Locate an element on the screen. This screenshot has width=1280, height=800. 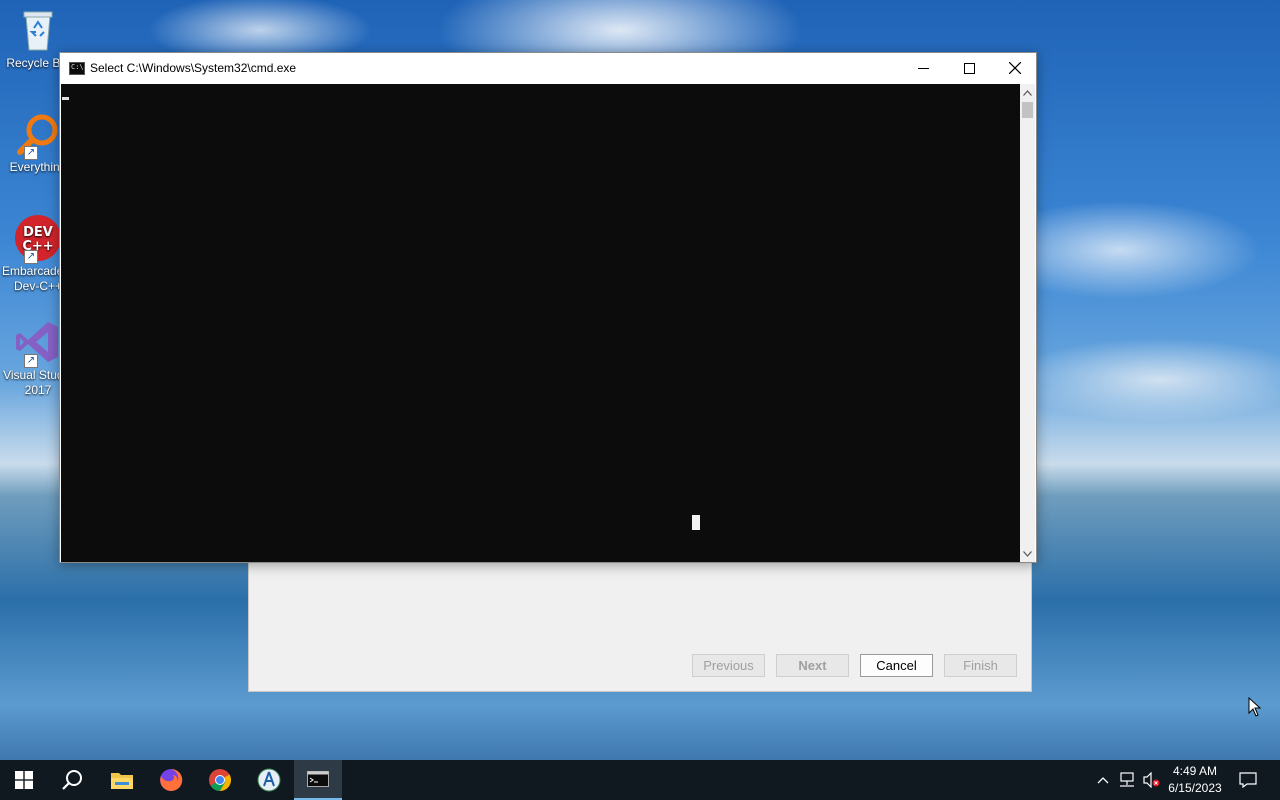
vertical-scrollbar is located at coordinates (1027, 323).